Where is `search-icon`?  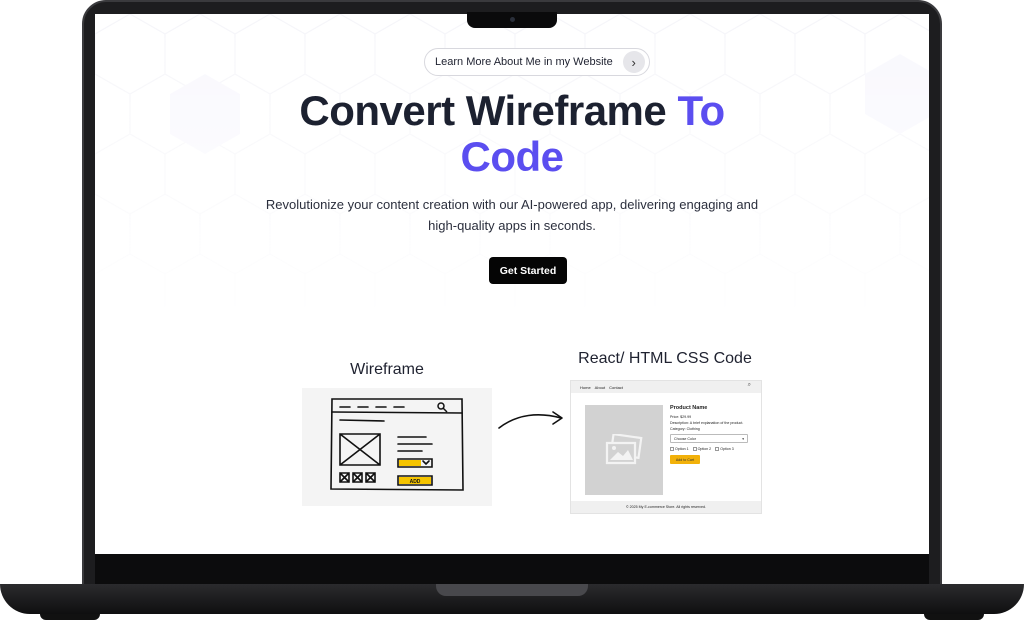 search-icon is located at coordinates (442, 407).